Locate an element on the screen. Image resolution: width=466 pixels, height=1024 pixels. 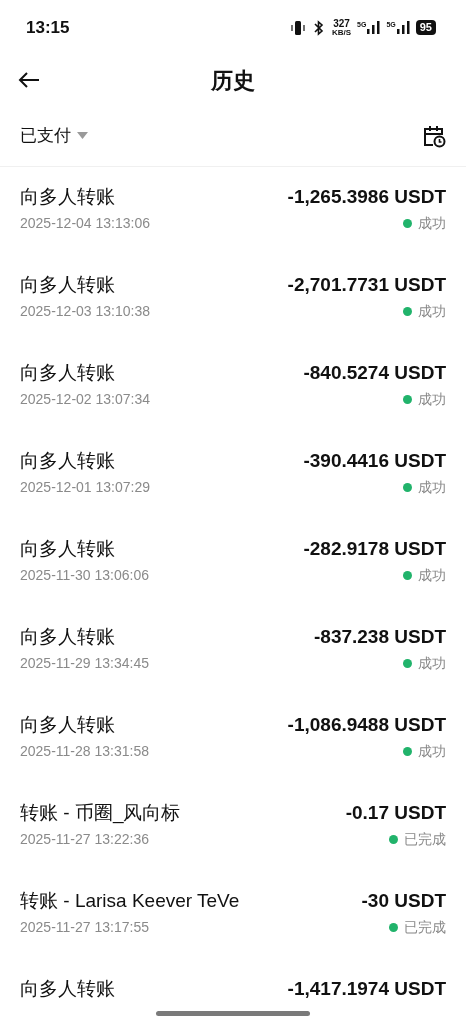
calendar-clock-icon is located at coordinates (434, 135).